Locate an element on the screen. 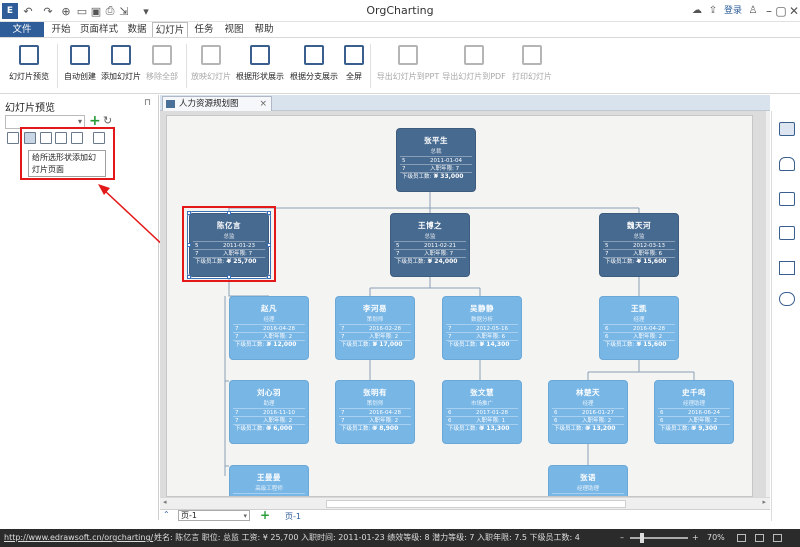 The width and height of the screenshot is (800, 547). horizontal-scrollbar: ◂ ▸ is located at coordinates (465, 503).